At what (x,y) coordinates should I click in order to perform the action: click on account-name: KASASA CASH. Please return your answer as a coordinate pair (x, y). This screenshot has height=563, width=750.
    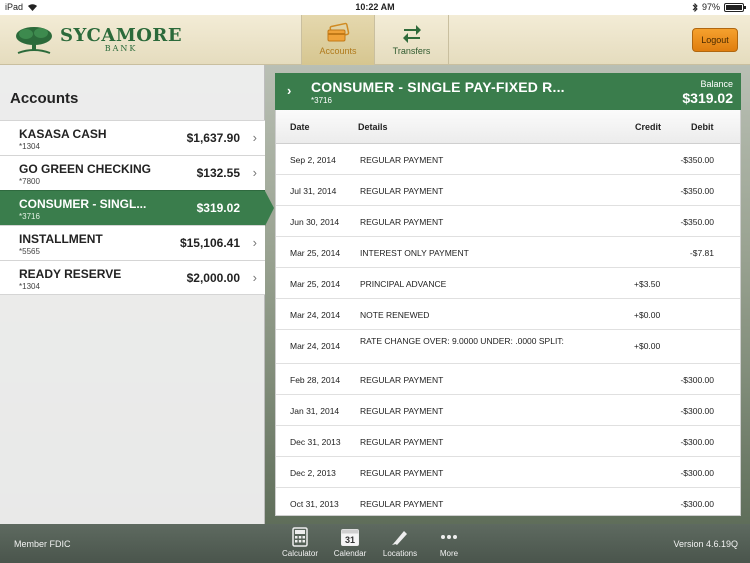
    Looking at the image, I should click on (63, 134).